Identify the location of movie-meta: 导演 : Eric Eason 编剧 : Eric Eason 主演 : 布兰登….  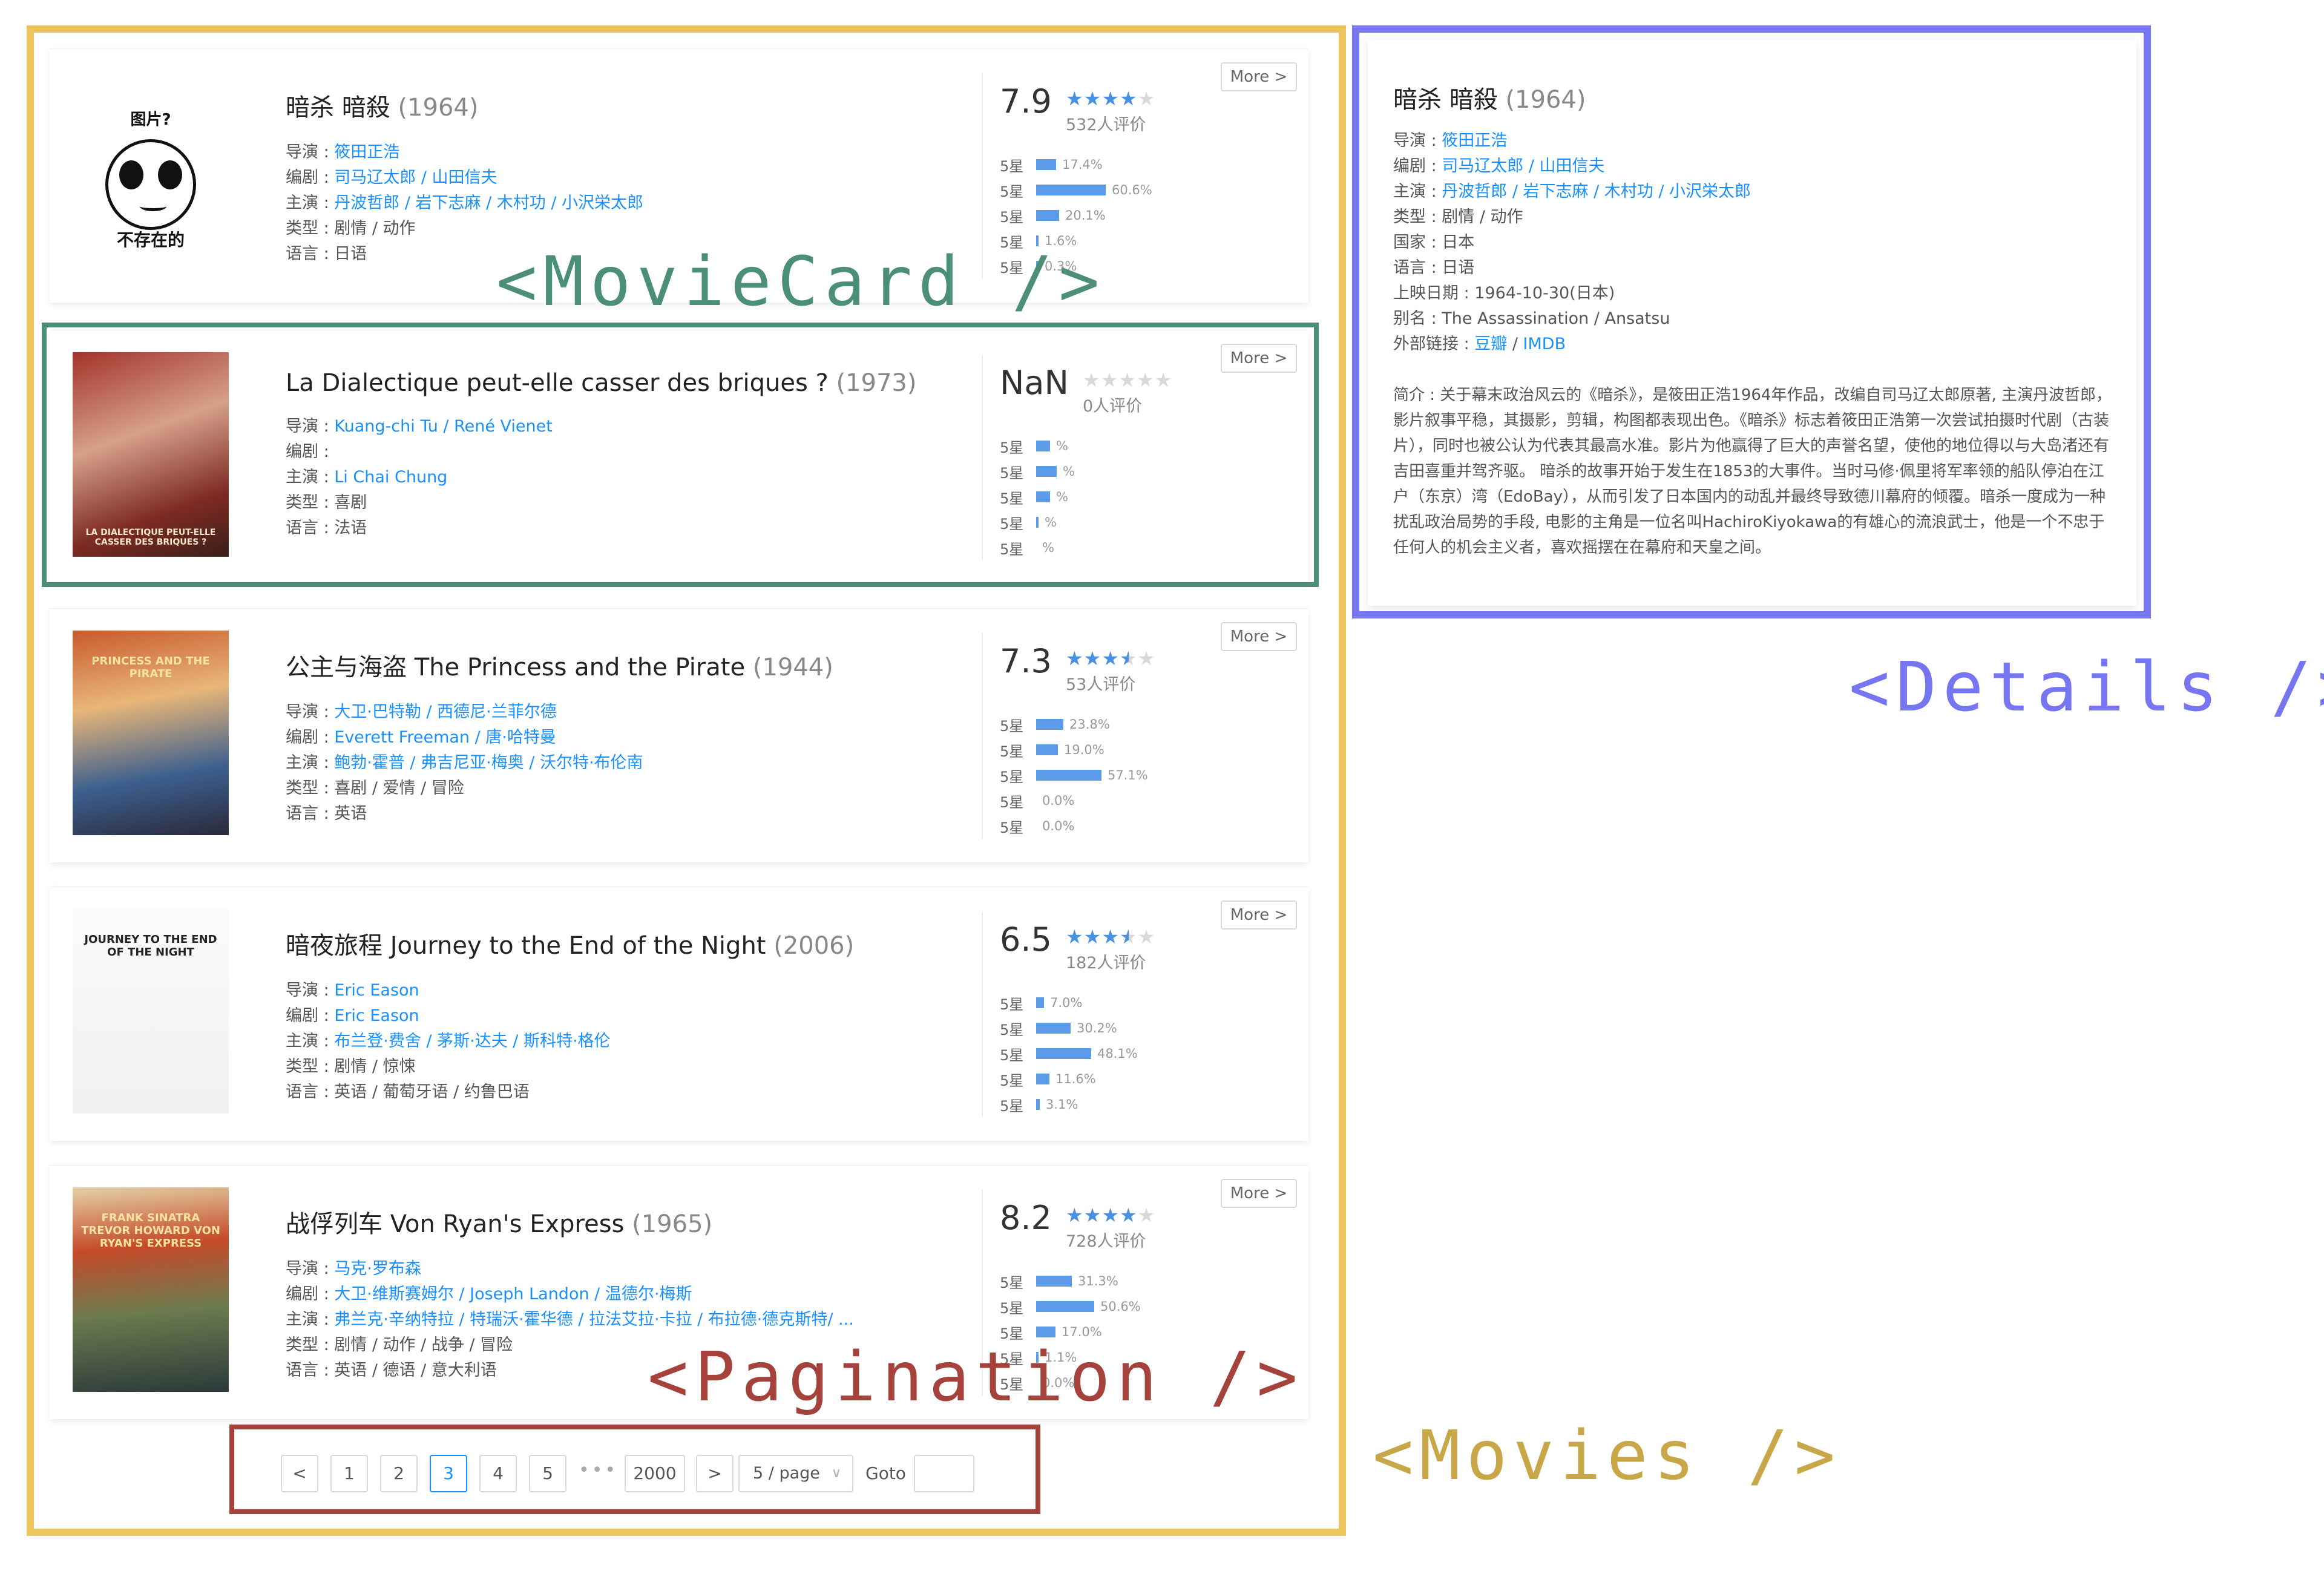
(643, 1042).